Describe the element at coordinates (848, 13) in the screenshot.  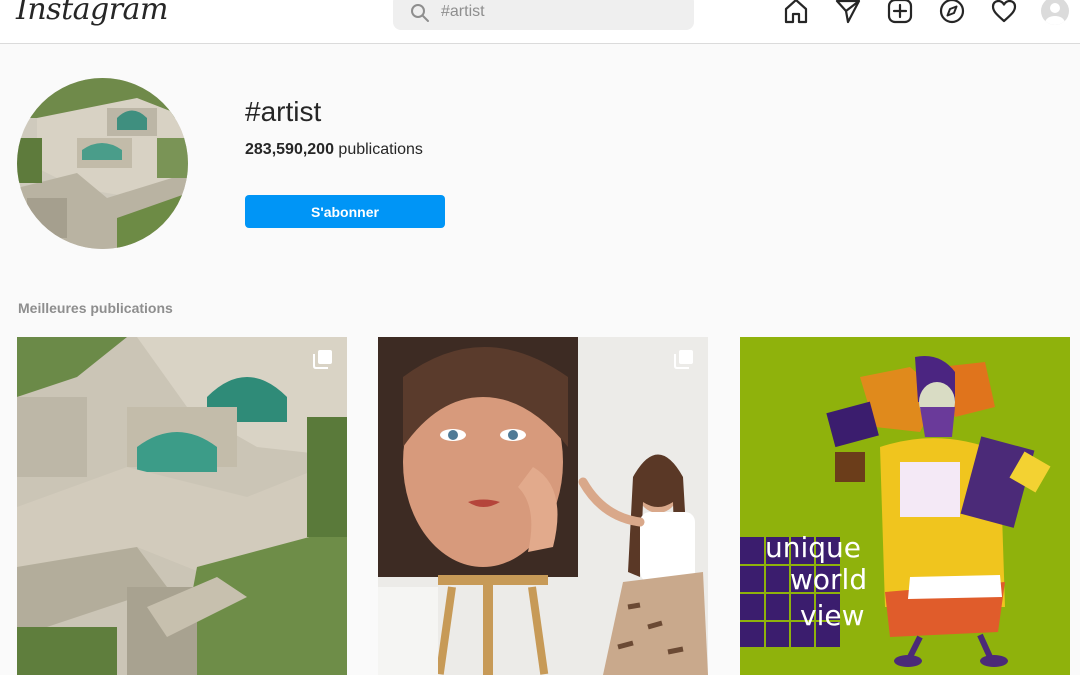
I see `direct-icon` at that location.